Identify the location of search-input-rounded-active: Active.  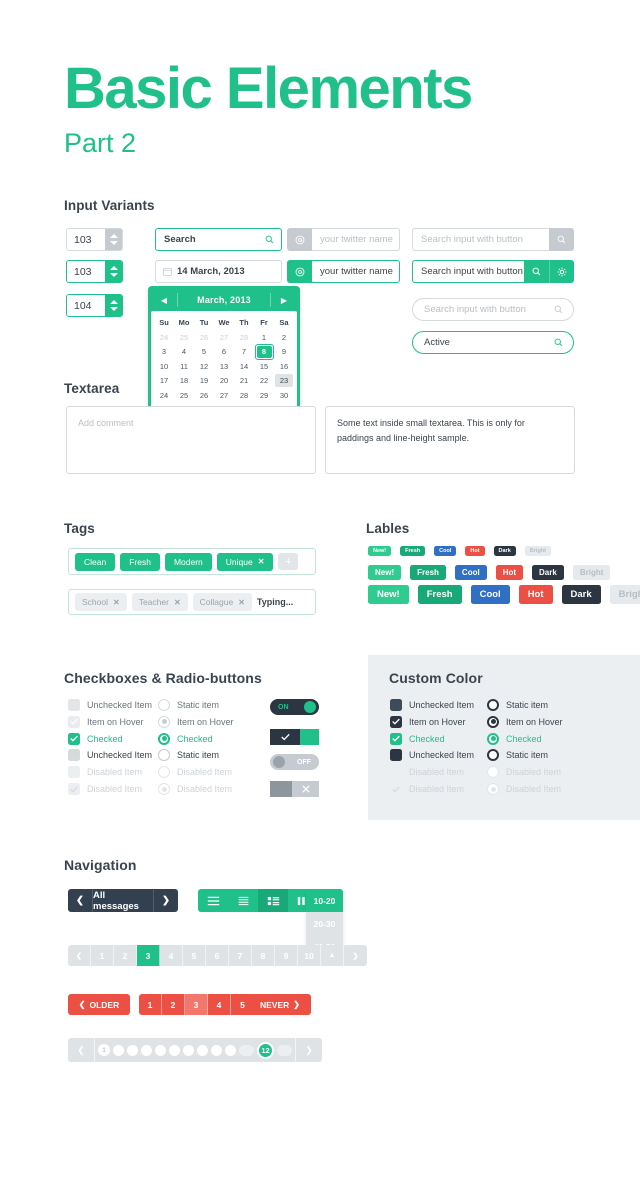
(493, 342).